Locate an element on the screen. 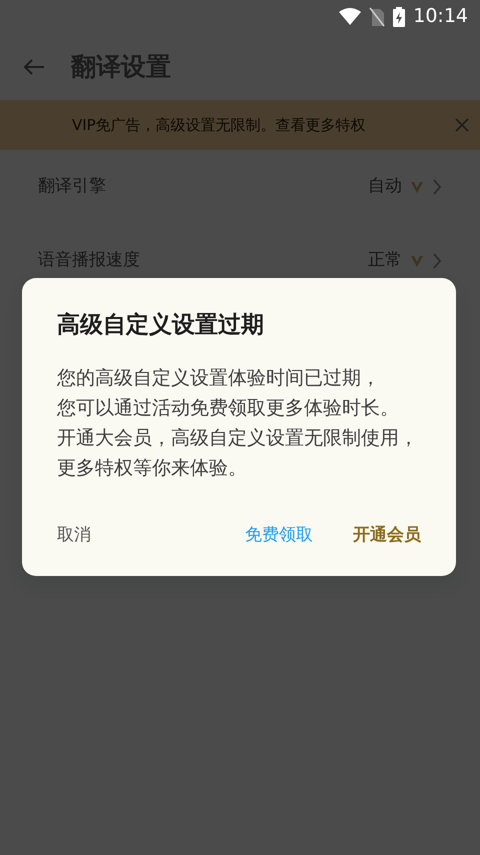 The image size is (480, 855). no-sim-icon is located at coordinates (377, 16).